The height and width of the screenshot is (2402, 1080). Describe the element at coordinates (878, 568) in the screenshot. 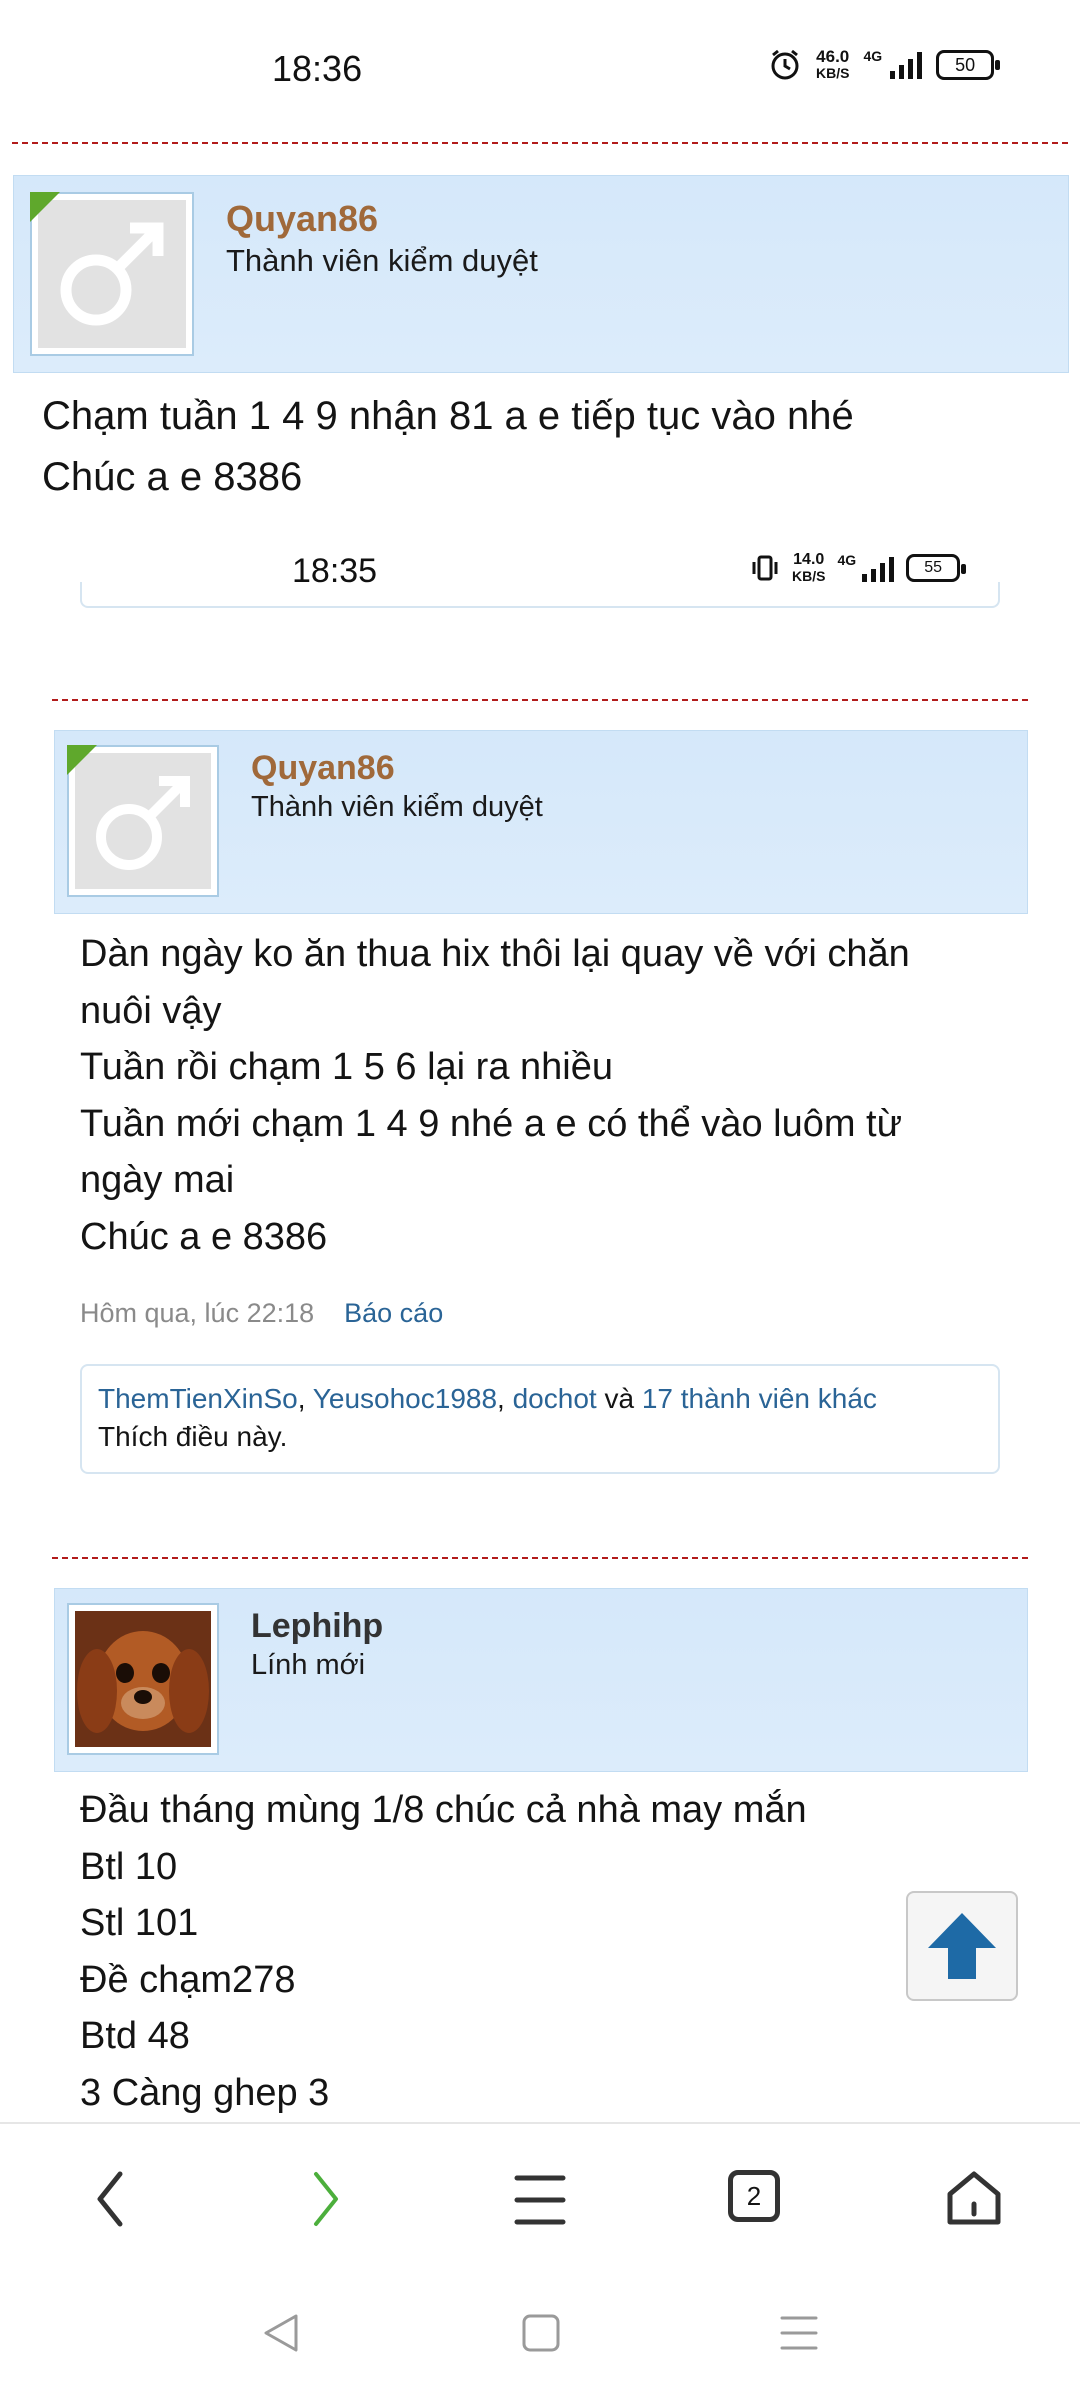

I see `embedded-signal-icon` at that location.